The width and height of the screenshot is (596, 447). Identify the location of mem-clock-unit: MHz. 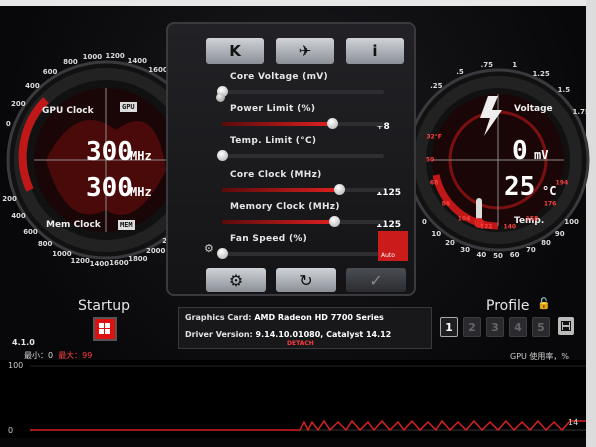
(141, 192).